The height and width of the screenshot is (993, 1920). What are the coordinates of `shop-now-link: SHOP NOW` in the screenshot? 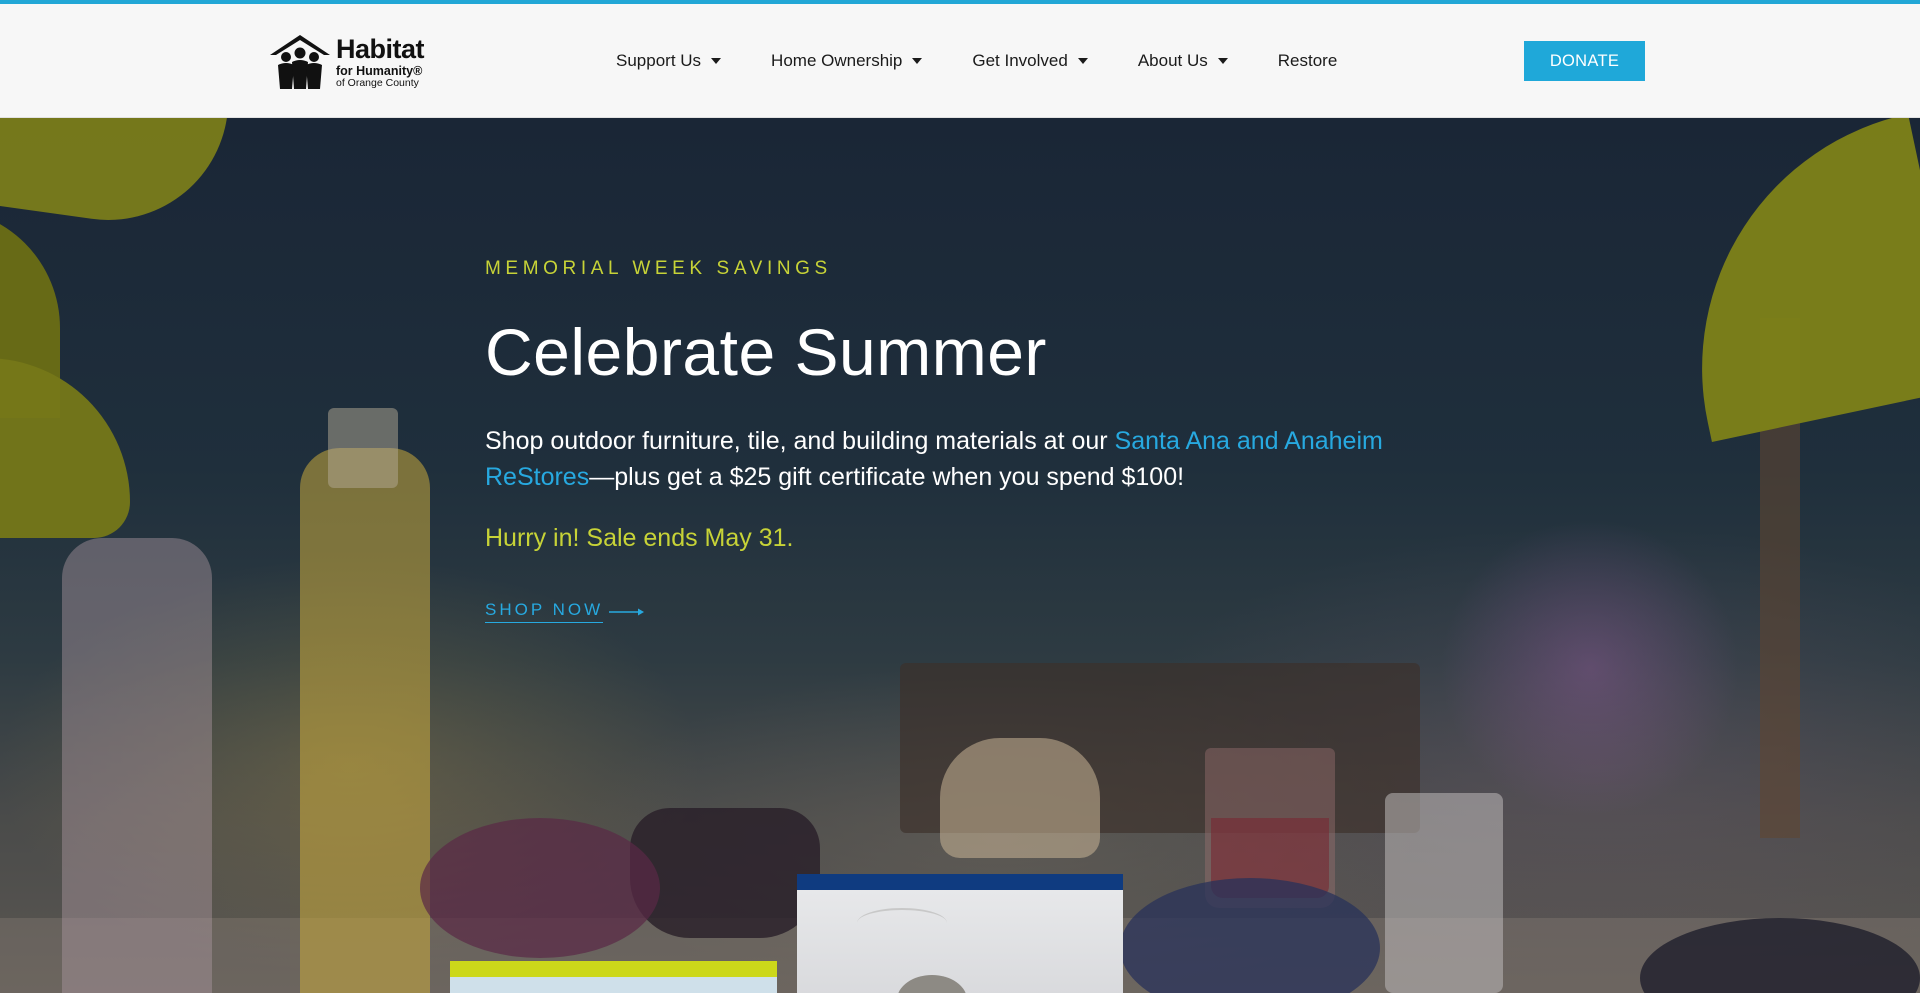 It's located at (565, 611).